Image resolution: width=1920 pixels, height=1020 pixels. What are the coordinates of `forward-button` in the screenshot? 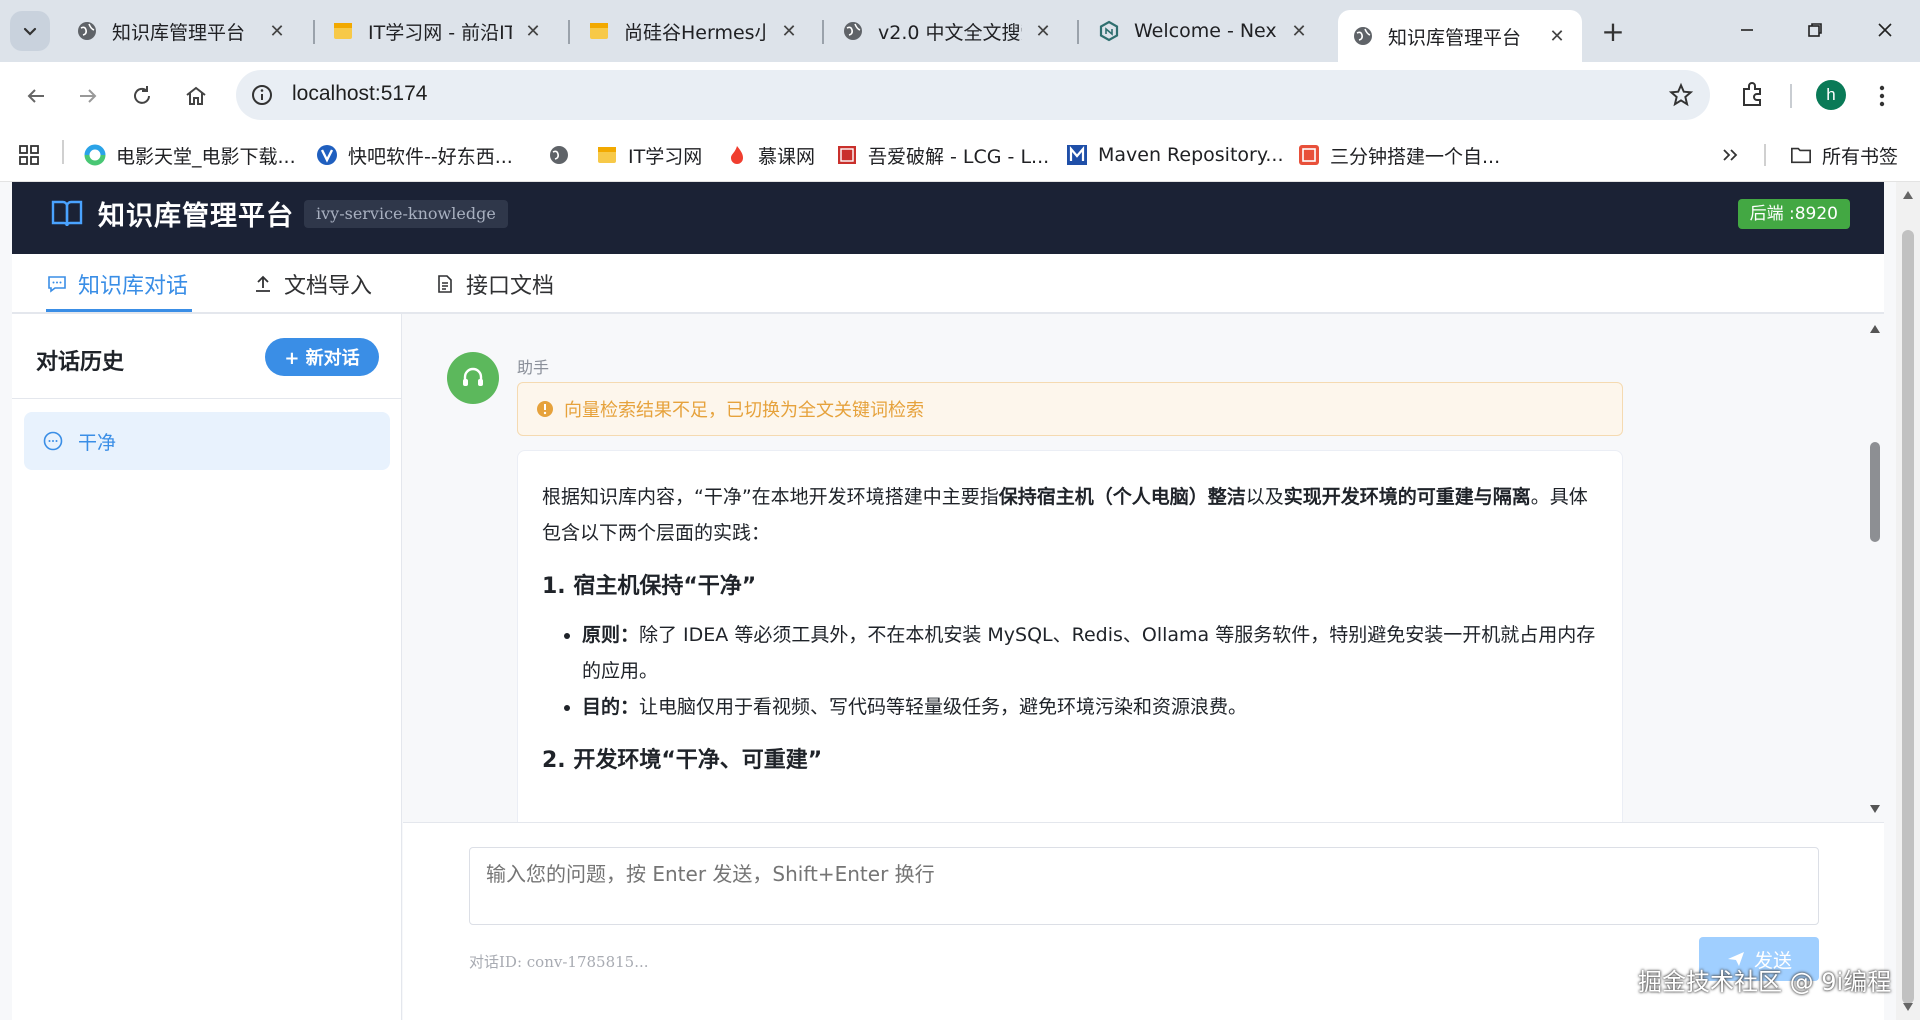 It's located at (88, 96).